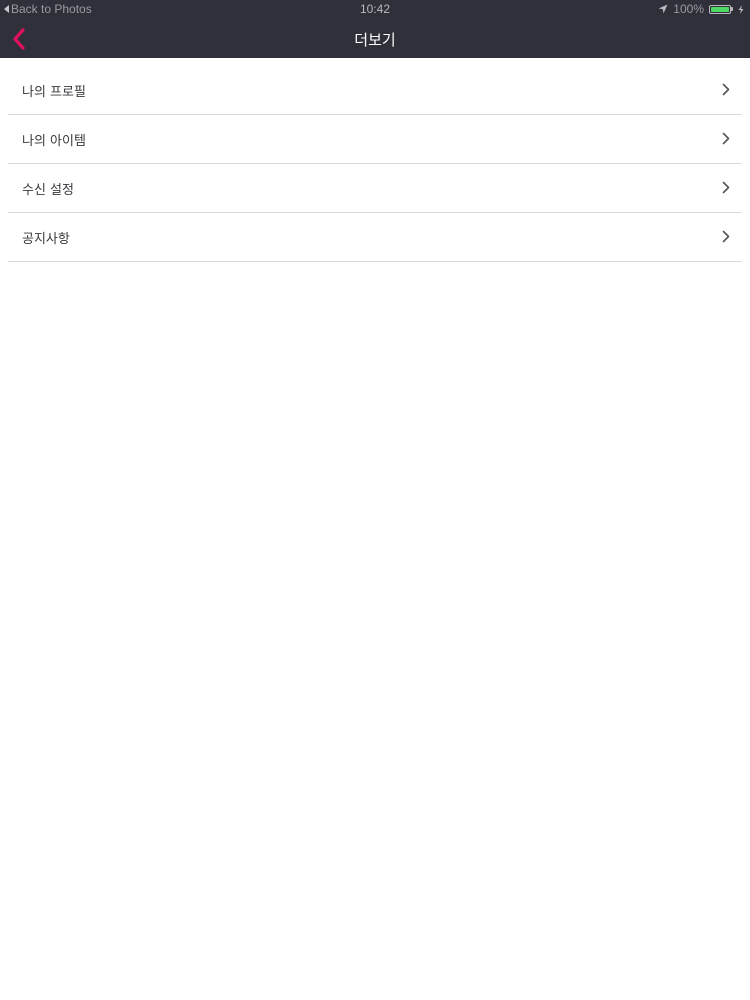 The image size is (750, 1000). I want to click on navigation-bar: 더보기, so click(375, 39).